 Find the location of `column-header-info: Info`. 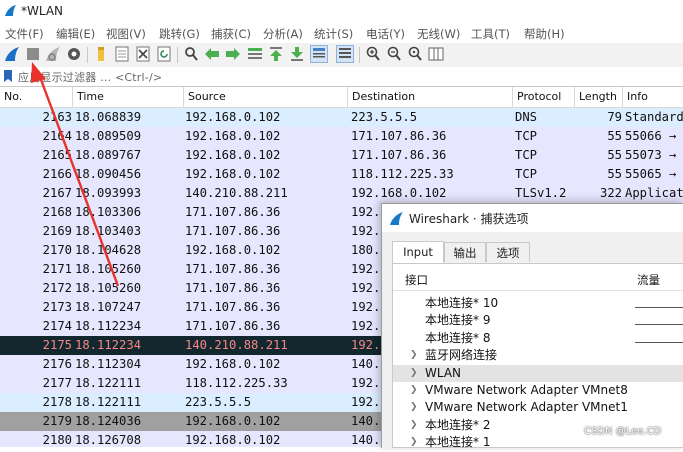

column-header-info: Info is located at coordinates (652, 97).